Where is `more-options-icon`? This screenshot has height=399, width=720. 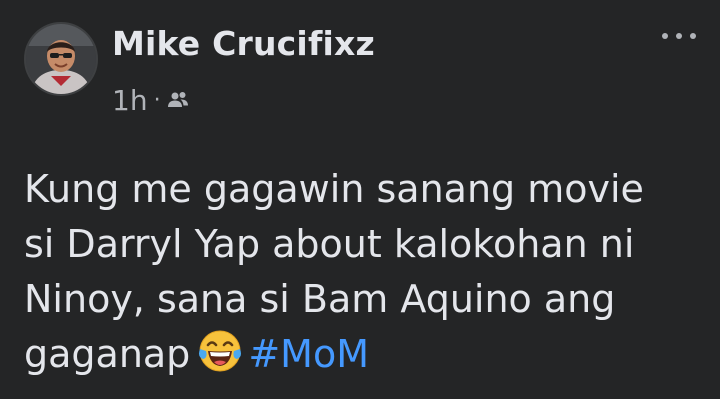
more-options-icon is located at coordinates (679, 36).